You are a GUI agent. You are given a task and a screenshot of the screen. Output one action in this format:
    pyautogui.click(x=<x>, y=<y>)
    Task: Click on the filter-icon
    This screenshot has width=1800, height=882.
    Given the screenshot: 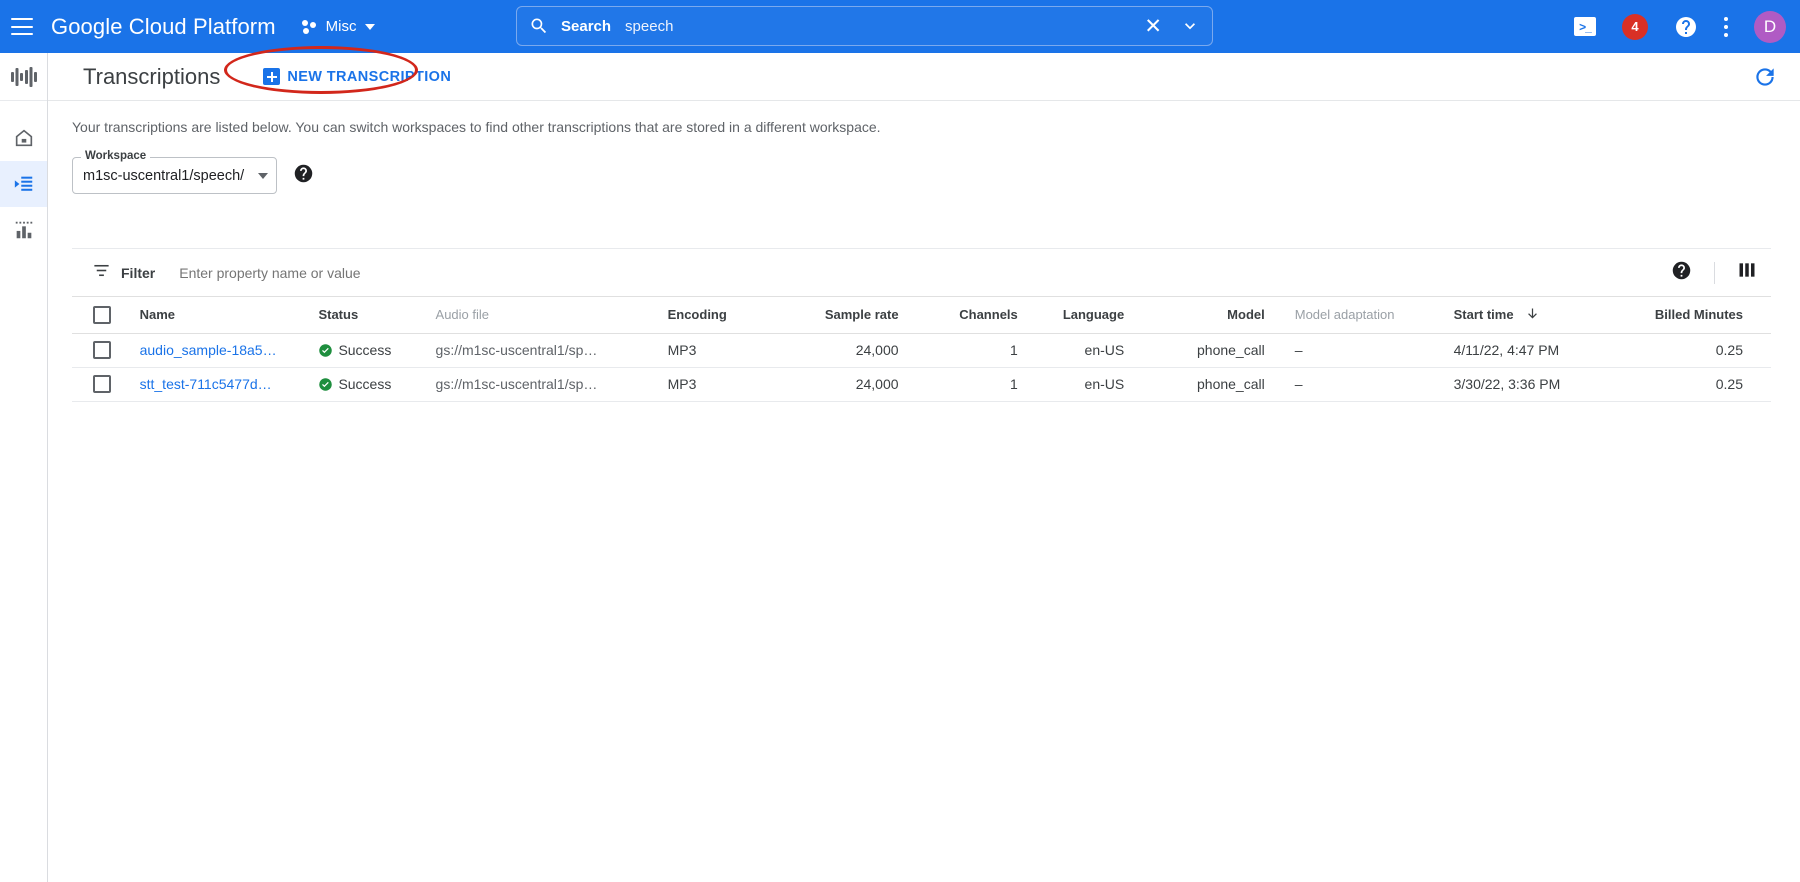 What is the action you would take?
    pyautogui.click(x=101, y=273)
    